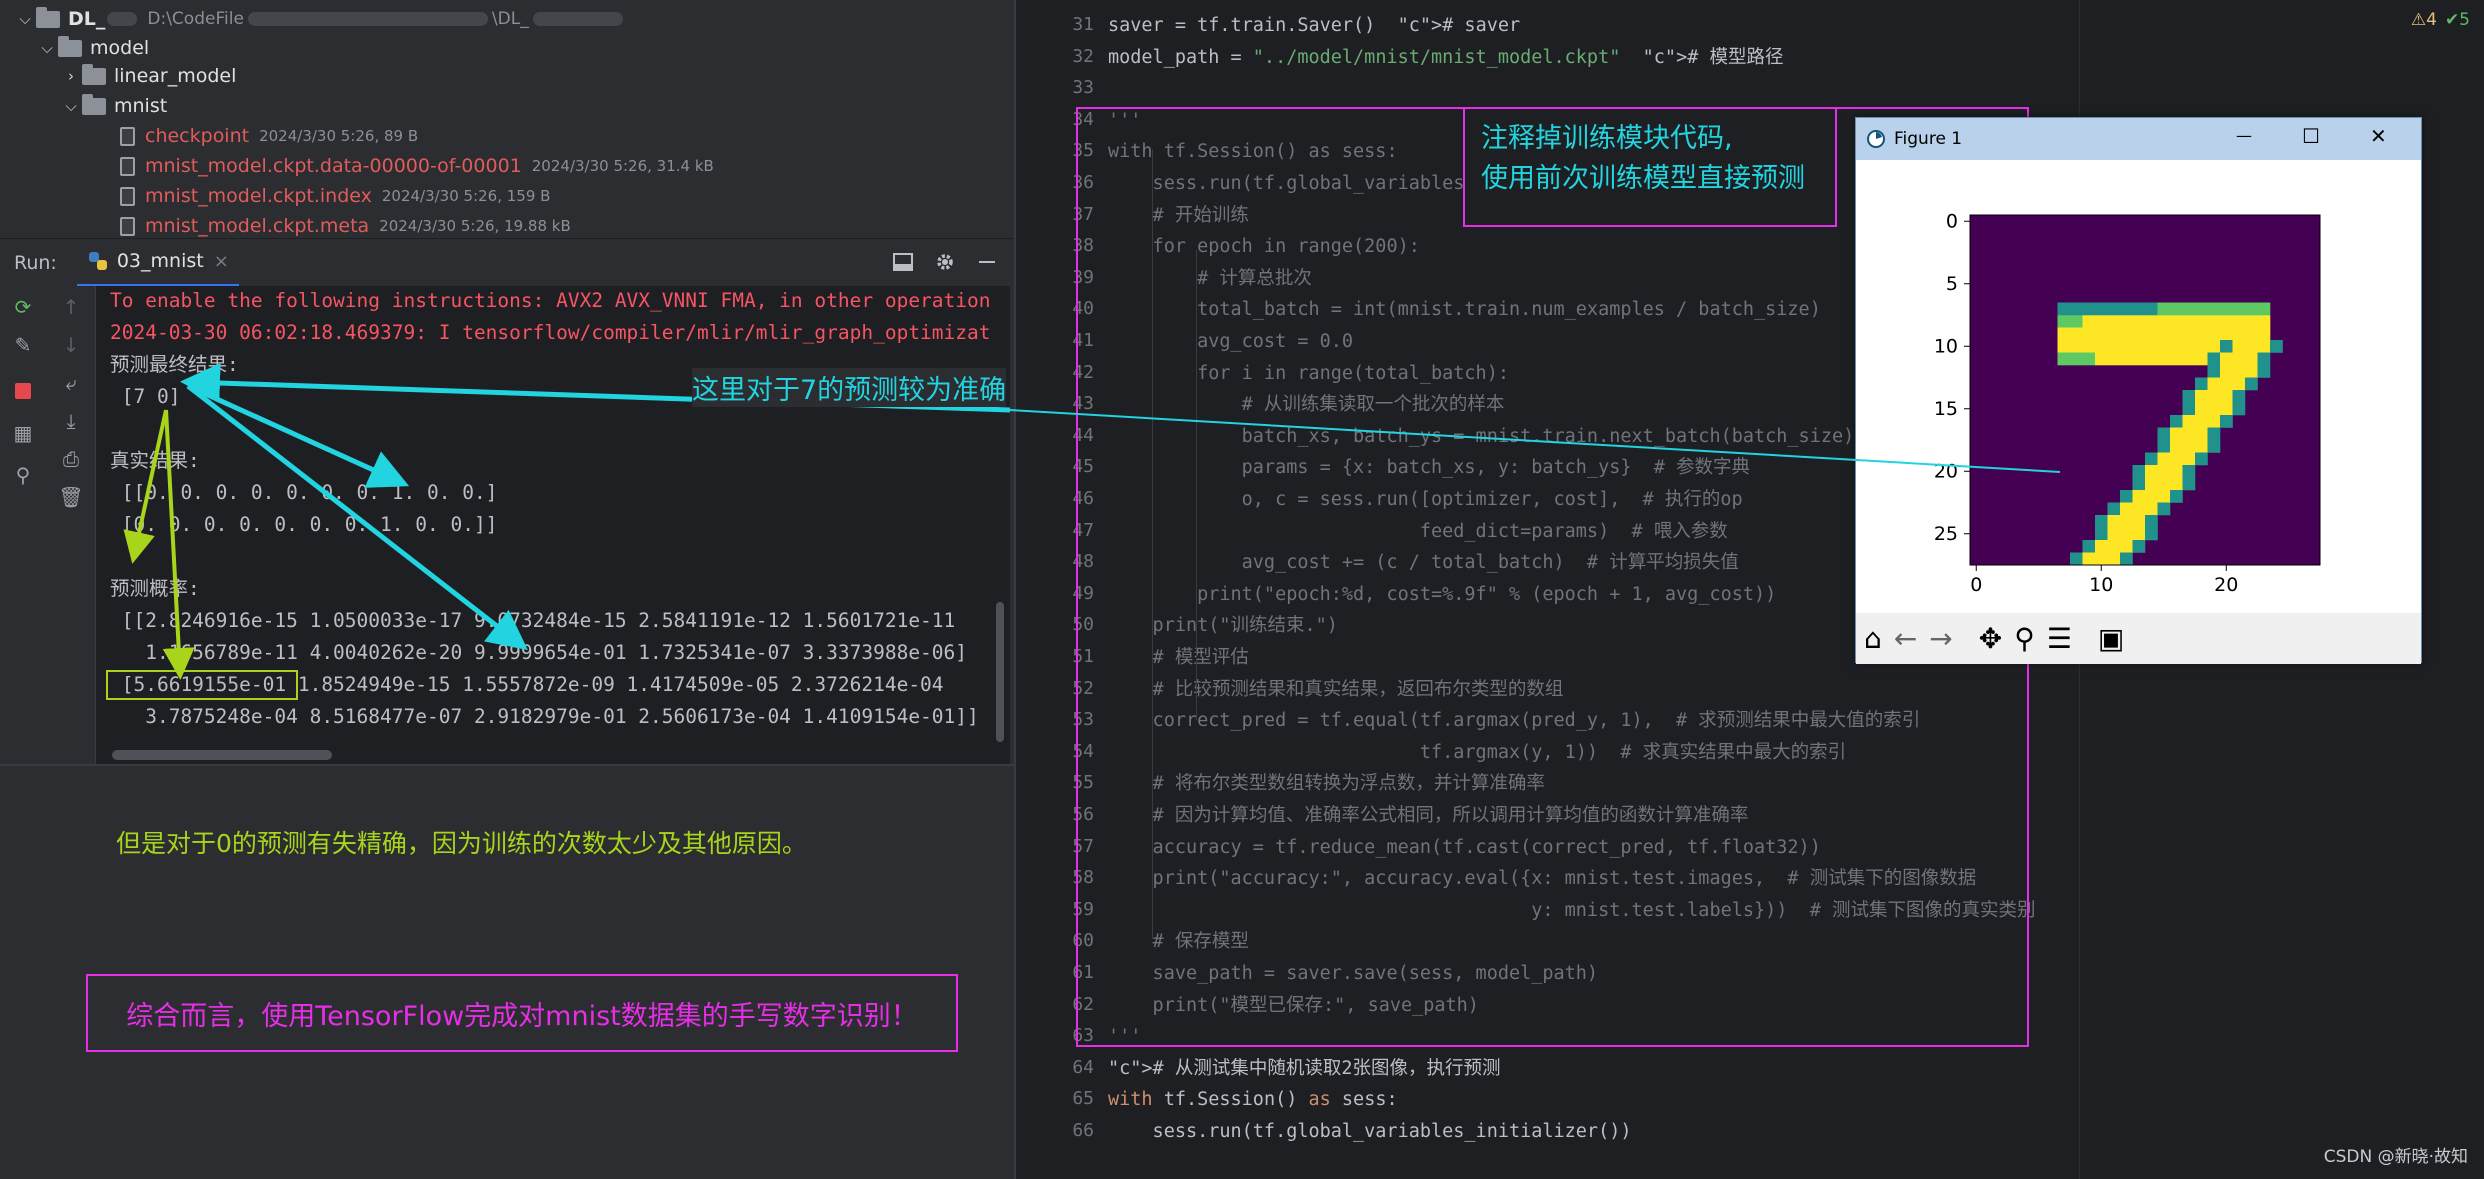 The height and width of the screenshot is (1179, 2484). What do you see at coordinates (2311, 136) in the screenshot?
I see `maximize-button: ☐` at bounding box center [2311, 136].